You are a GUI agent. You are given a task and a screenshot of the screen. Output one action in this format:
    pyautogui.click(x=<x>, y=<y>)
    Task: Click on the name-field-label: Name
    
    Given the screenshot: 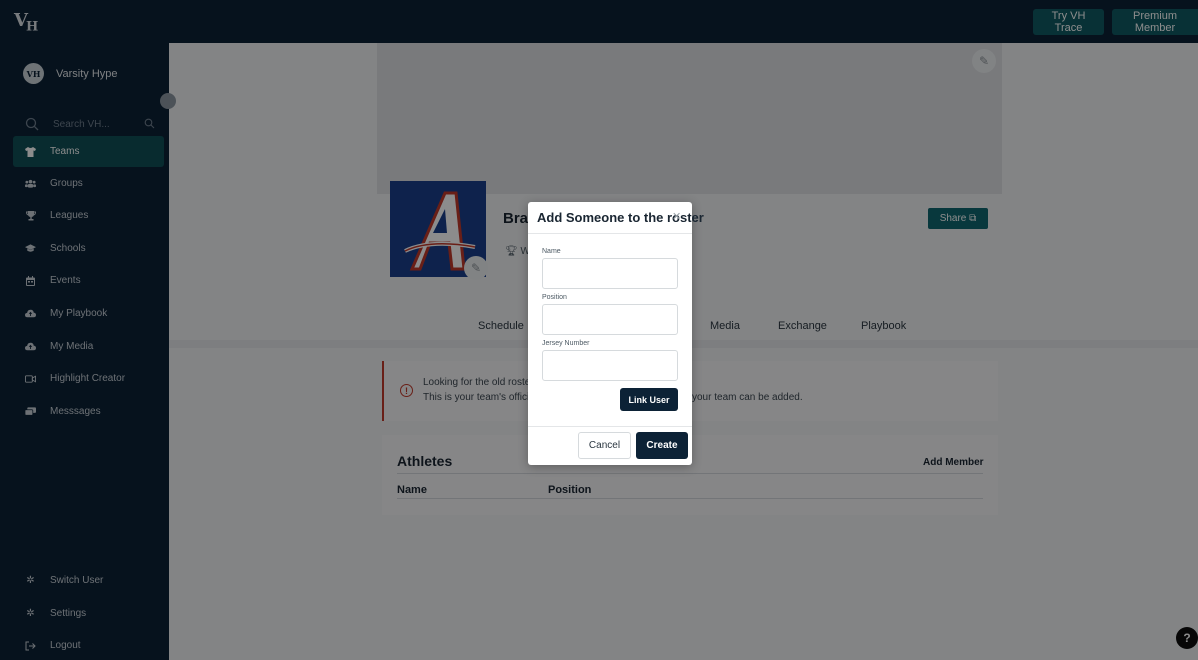 What is the action you would take?
    pyautogui.click(x=551, y=251)
    